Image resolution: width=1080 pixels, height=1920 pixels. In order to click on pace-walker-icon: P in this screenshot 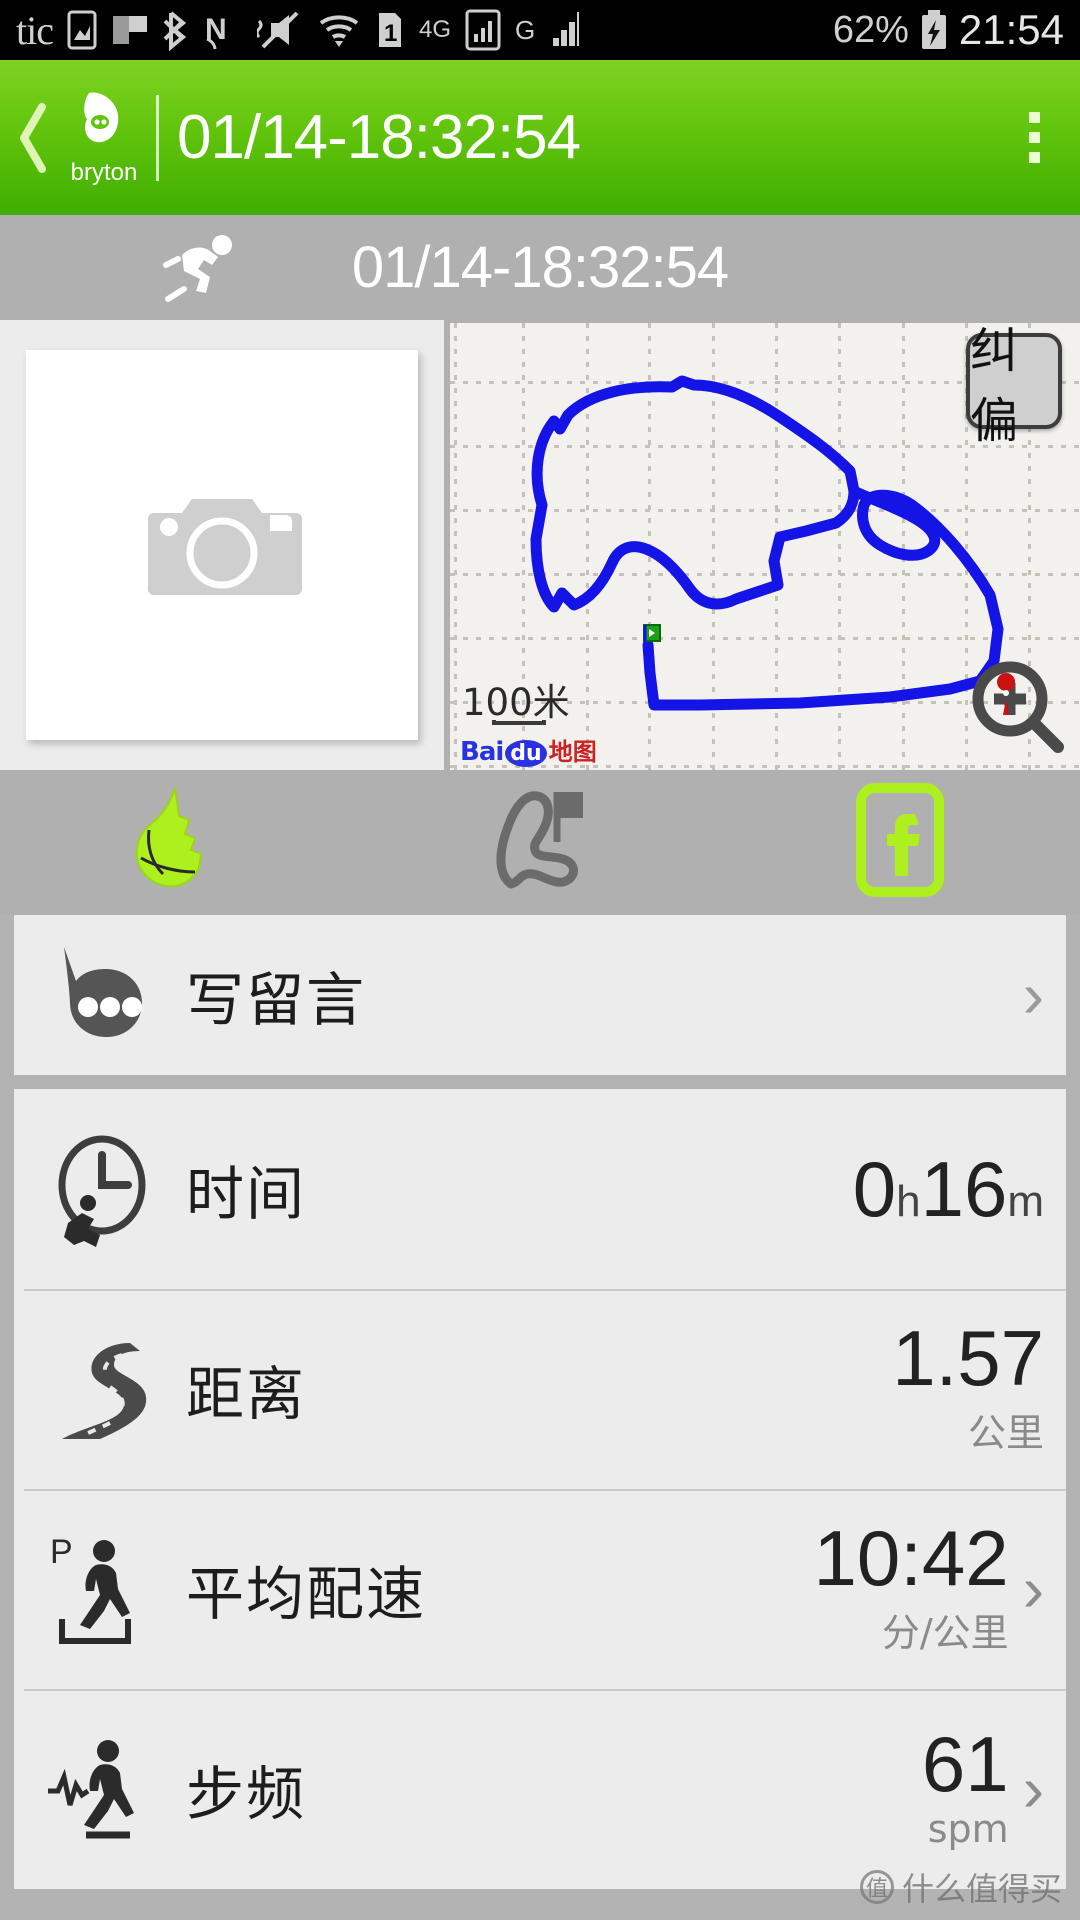, I will do `click(108, 1589)`.